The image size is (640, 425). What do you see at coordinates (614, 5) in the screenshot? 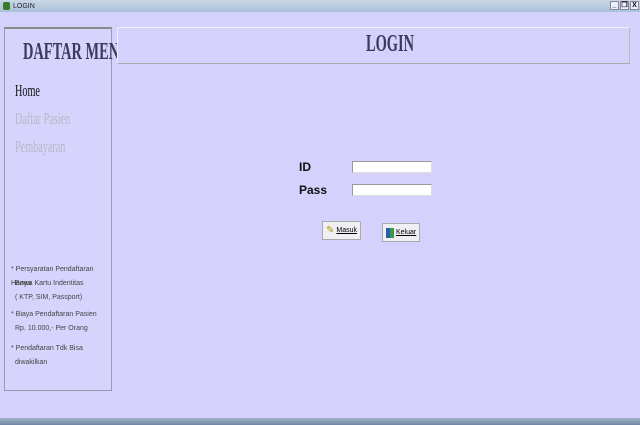
I see `minimize-button: _` at bounding box center [614, 5].